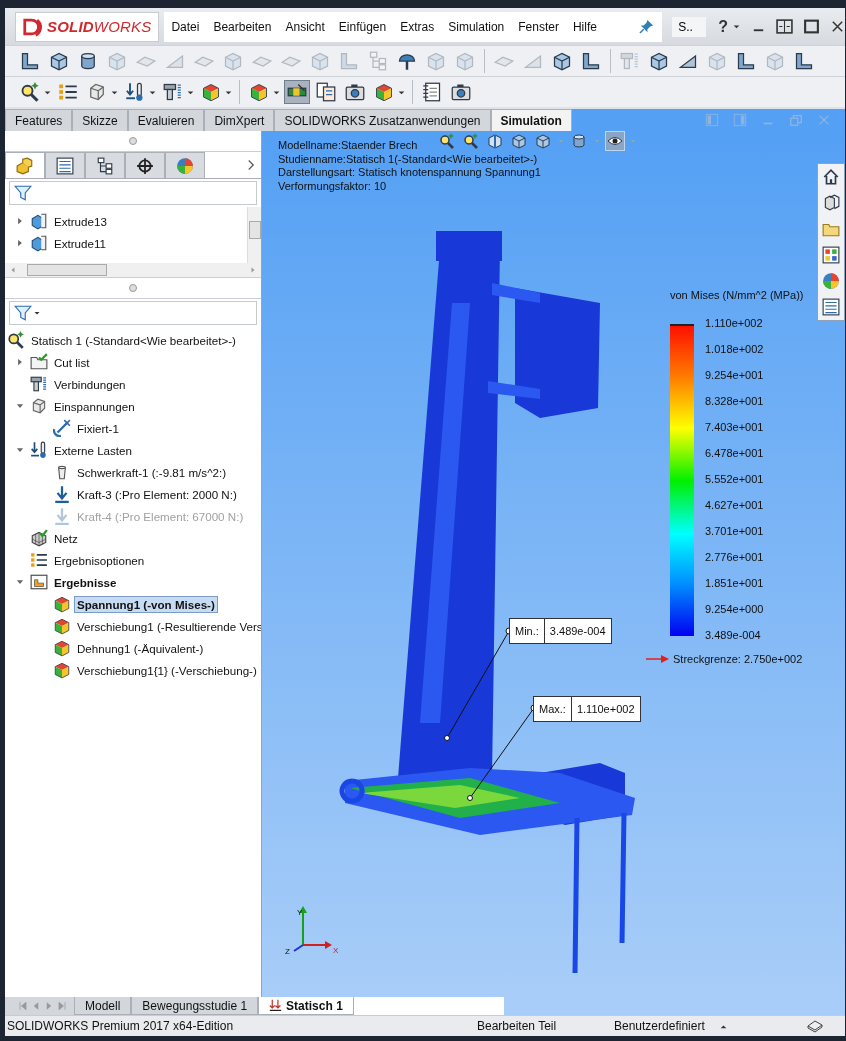  What do you see at coordinates (348, 146) in the screenshot?
I see `study-info-line: Modellname:Staender Brech` at bounding box center [348, 146].